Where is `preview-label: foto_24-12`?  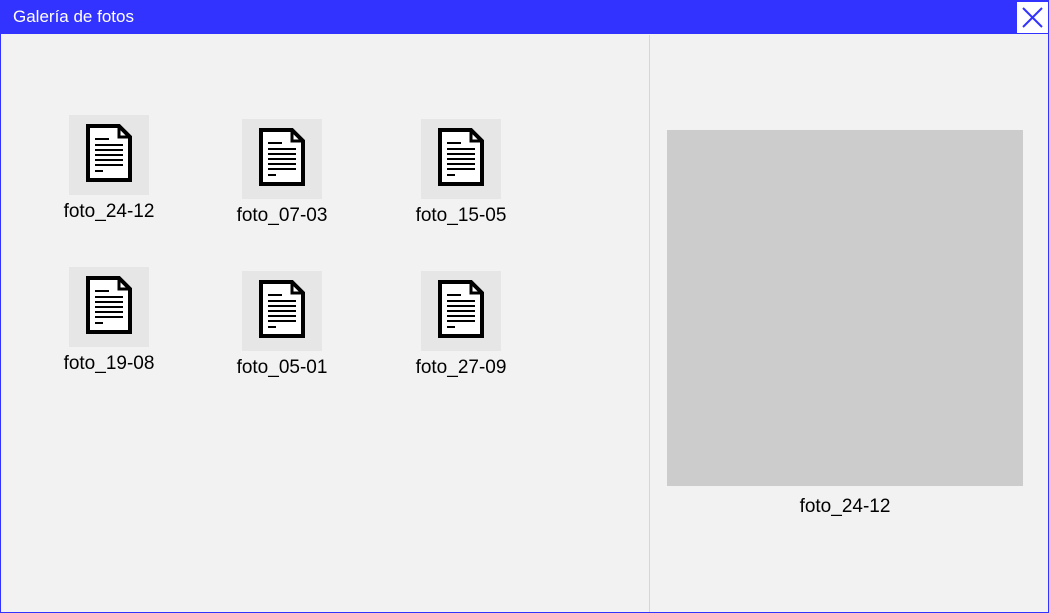 preview-label: foto_24-12 is located at coordinates (845, 506).